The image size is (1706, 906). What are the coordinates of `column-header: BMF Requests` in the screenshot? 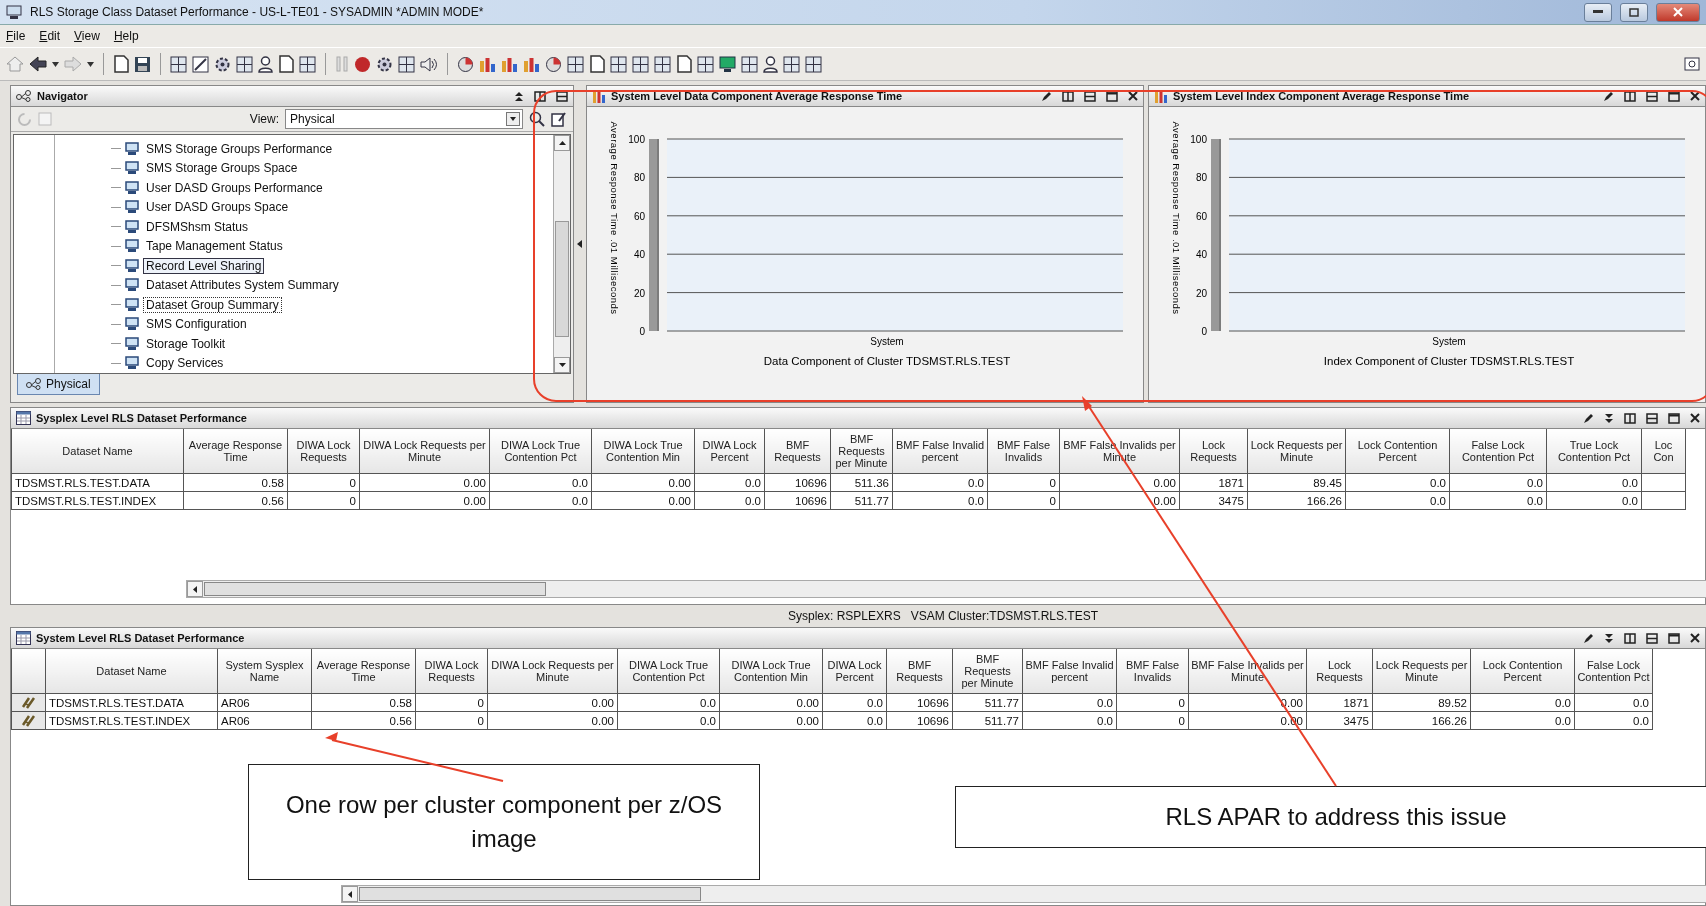 It's located at (919, 671).